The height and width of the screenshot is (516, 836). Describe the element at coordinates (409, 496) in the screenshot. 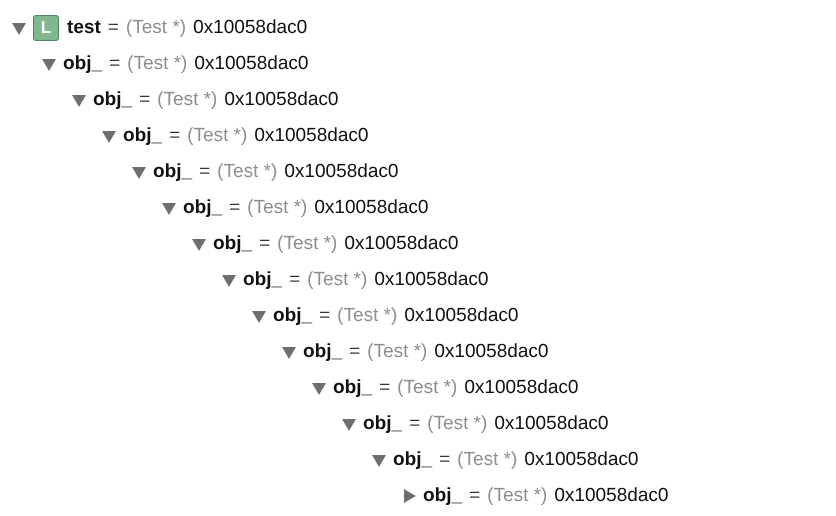

I see `collapsed-triangle-icon` at that location.